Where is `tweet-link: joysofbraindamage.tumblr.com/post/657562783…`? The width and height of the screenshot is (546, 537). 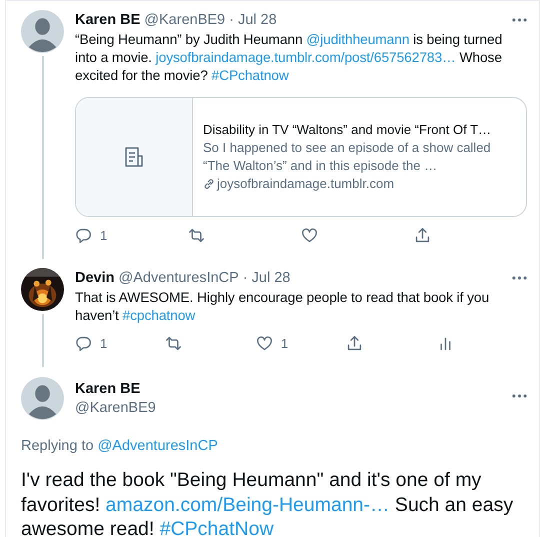
tweet-link: joysofbraindamage.tumblr.com/post/657562783… is located at coordinates (306, 57).